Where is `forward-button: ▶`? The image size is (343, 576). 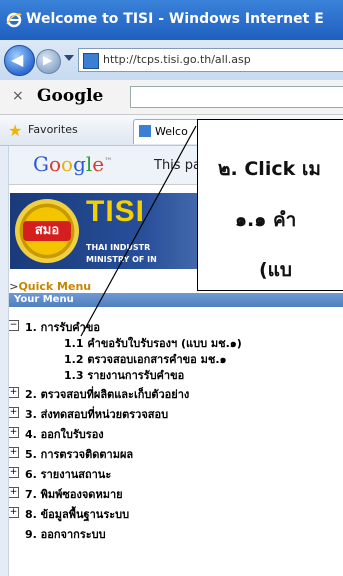
forward-button: ▶ is located at coordinates (48, 61).